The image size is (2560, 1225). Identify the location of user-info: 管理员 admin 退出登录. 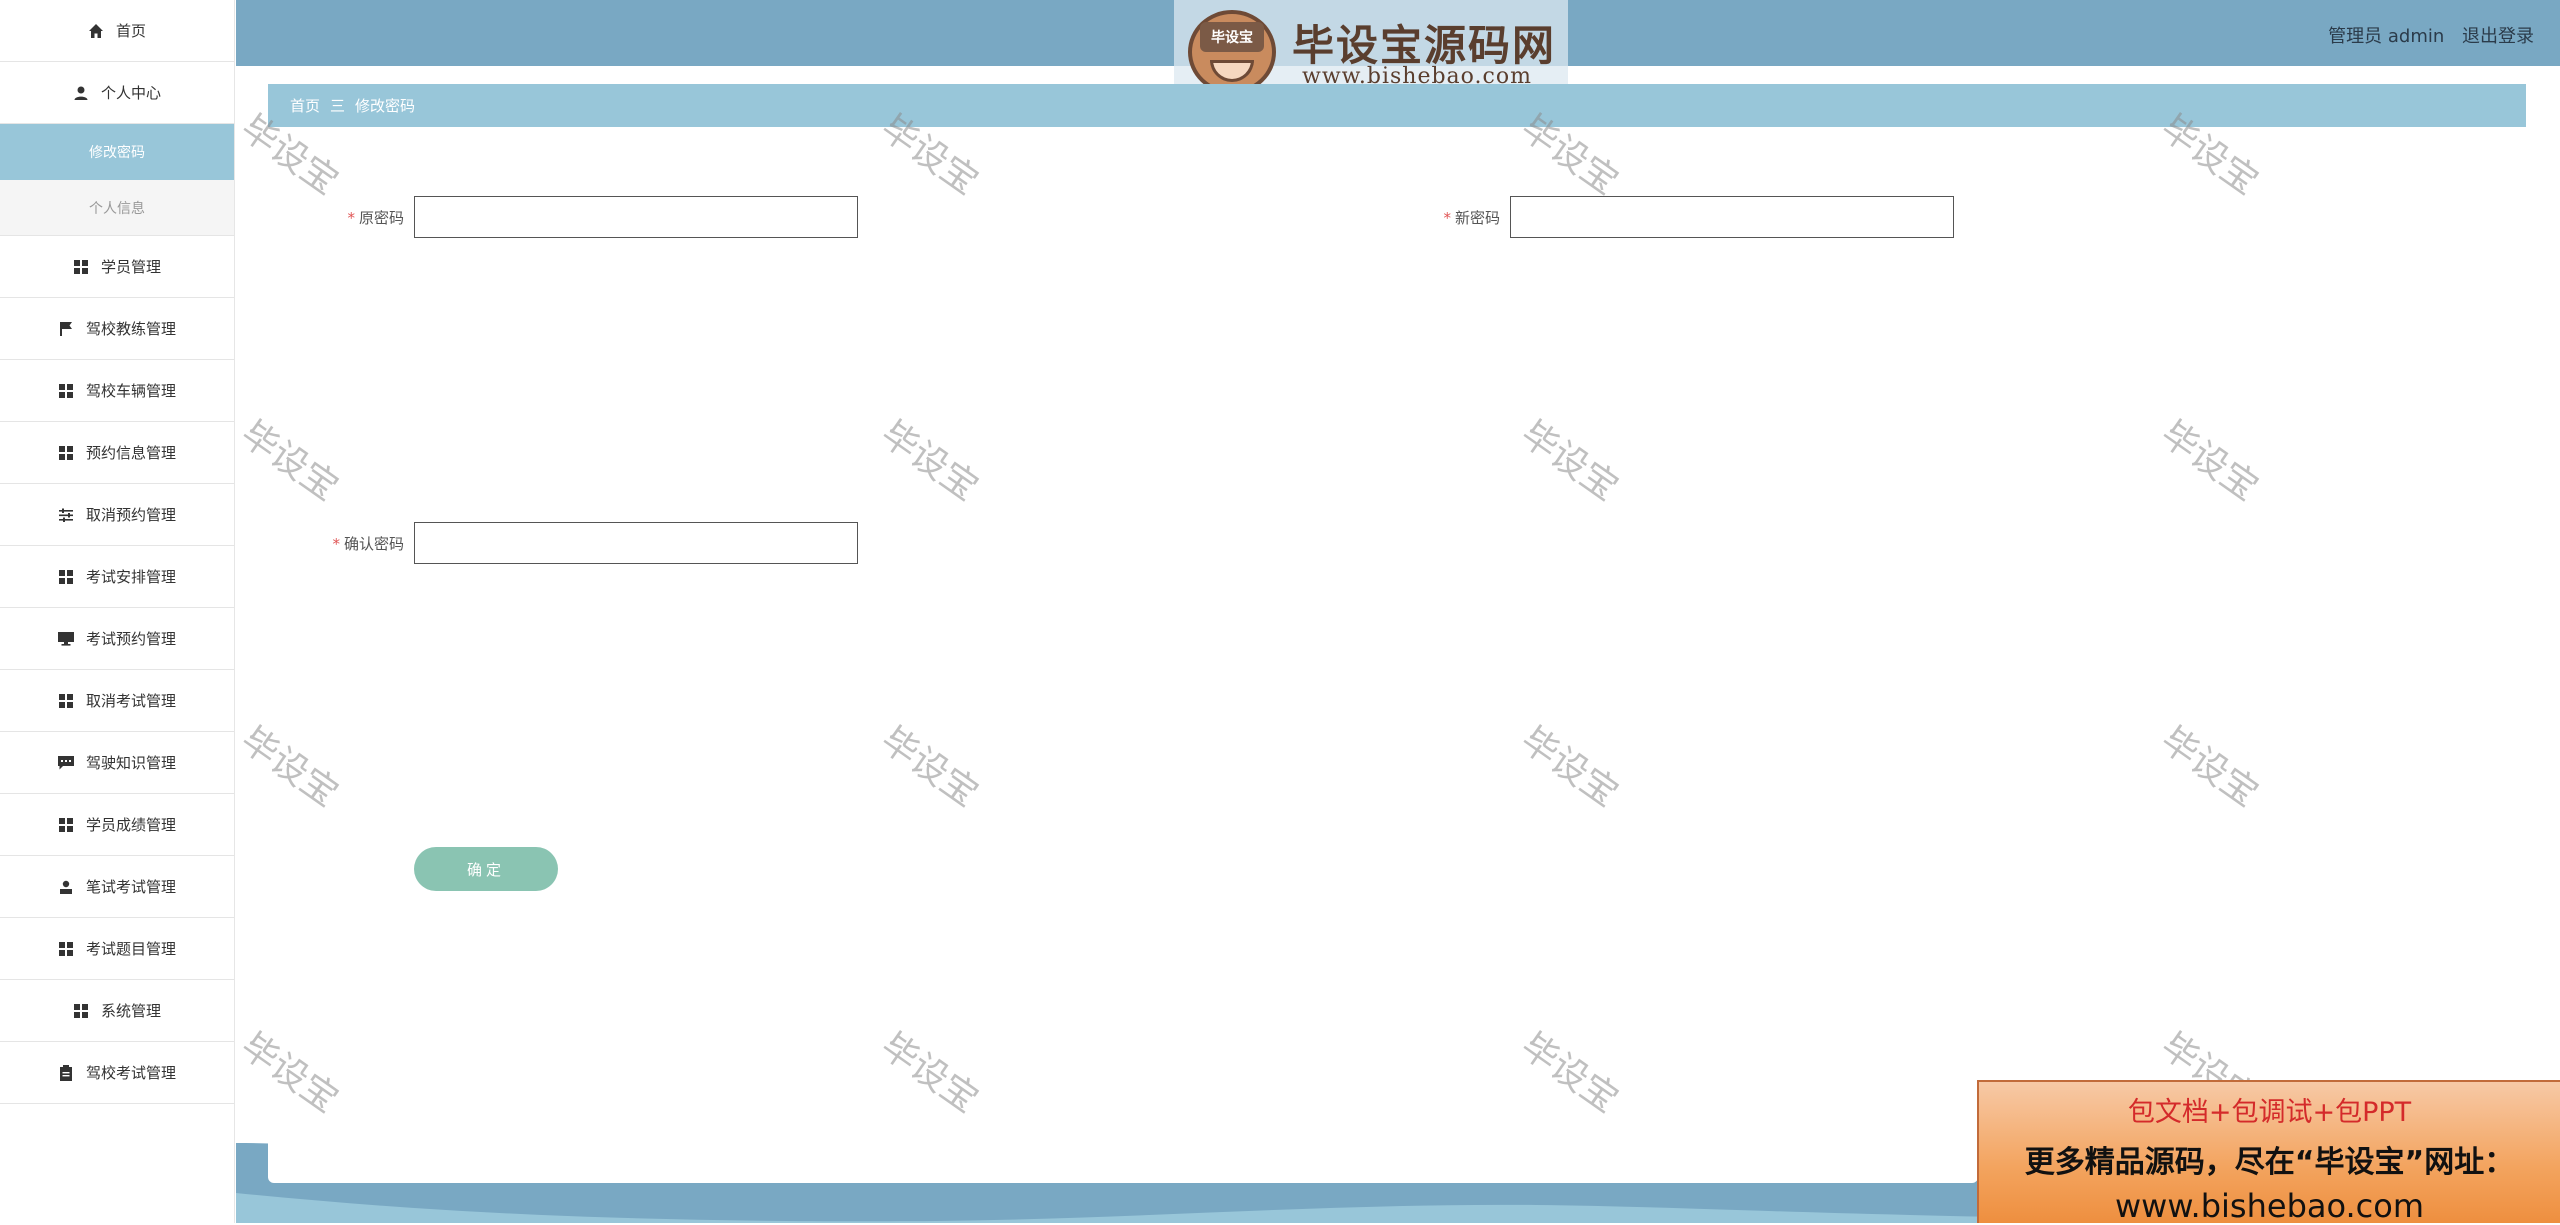
(2431, 35).